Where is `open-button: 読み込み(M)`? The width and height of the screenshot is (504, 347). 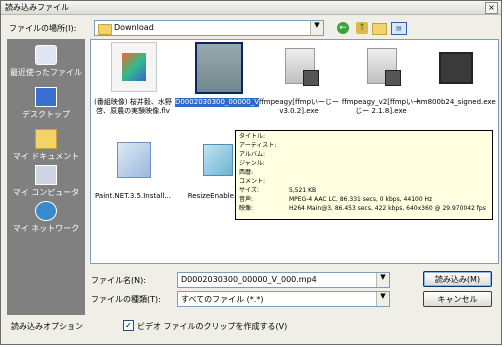 open-button: 読み込み(M) is located at coordinates (457, 279).